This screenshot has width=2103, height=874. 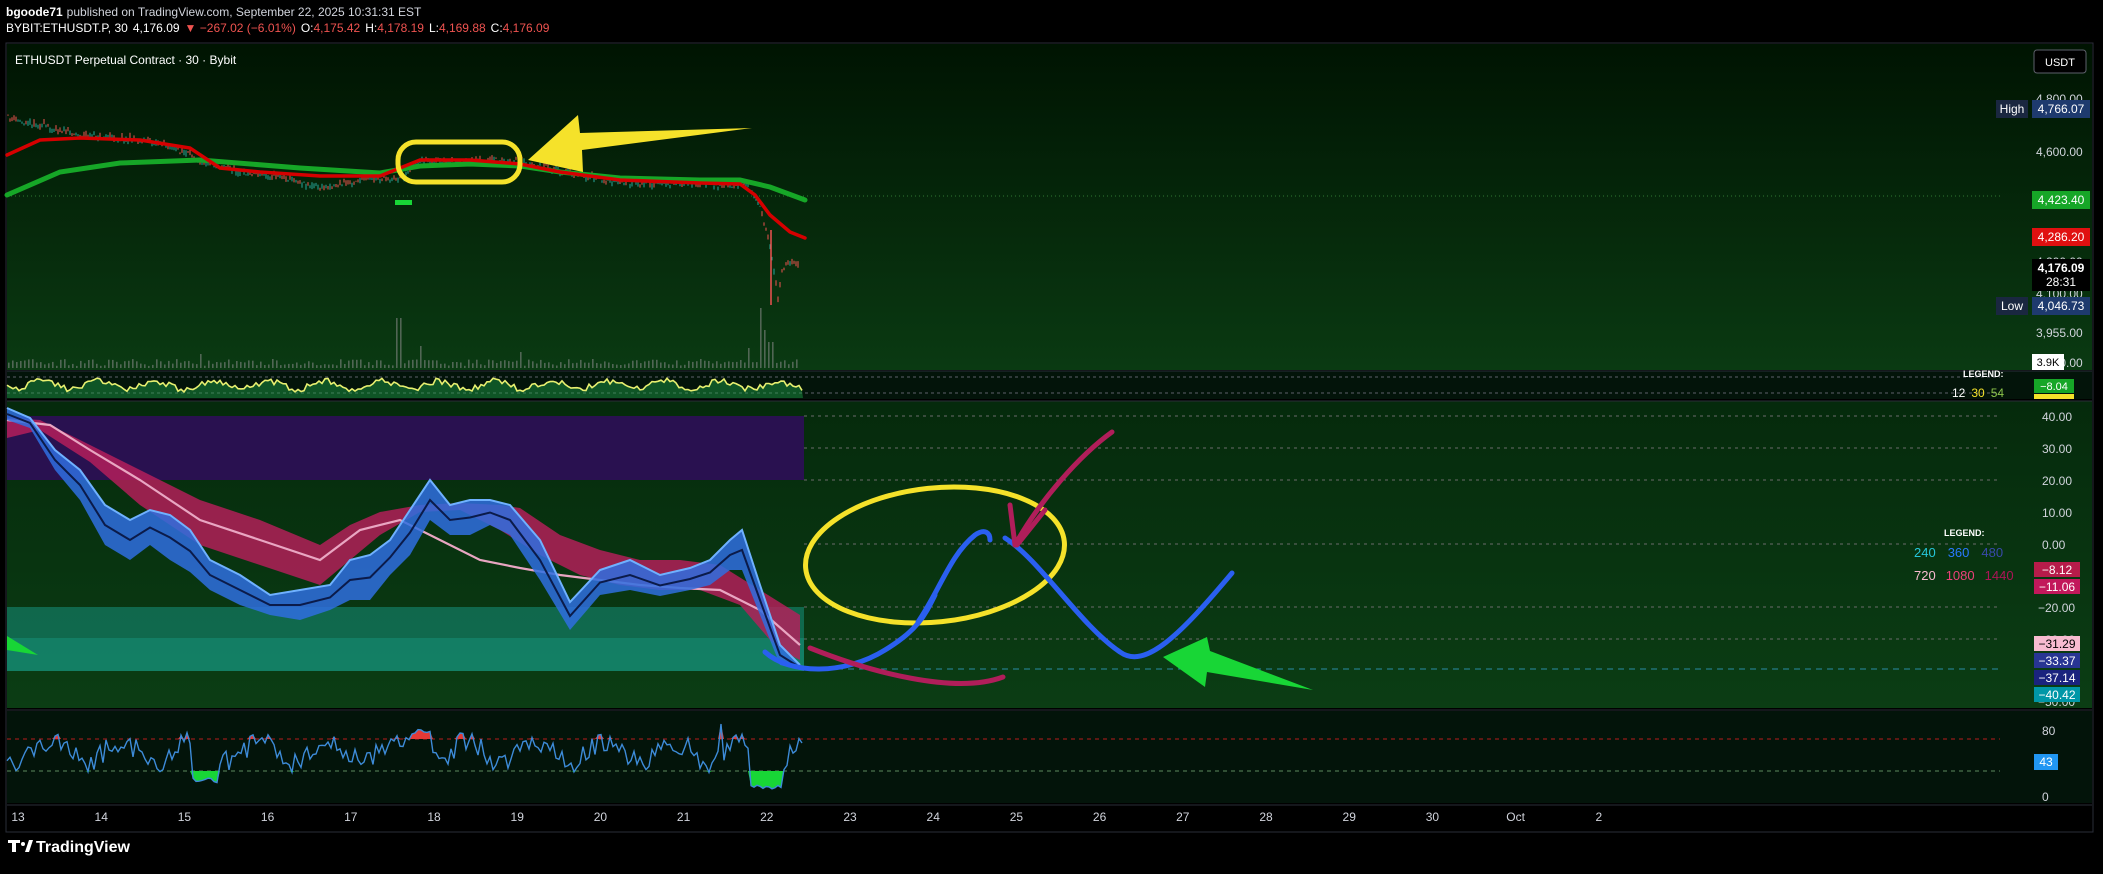 What do you see at coordinates (518, 817) in the screenshot?
I see `time-tick-19: 19` at bounding box center [518, 817].